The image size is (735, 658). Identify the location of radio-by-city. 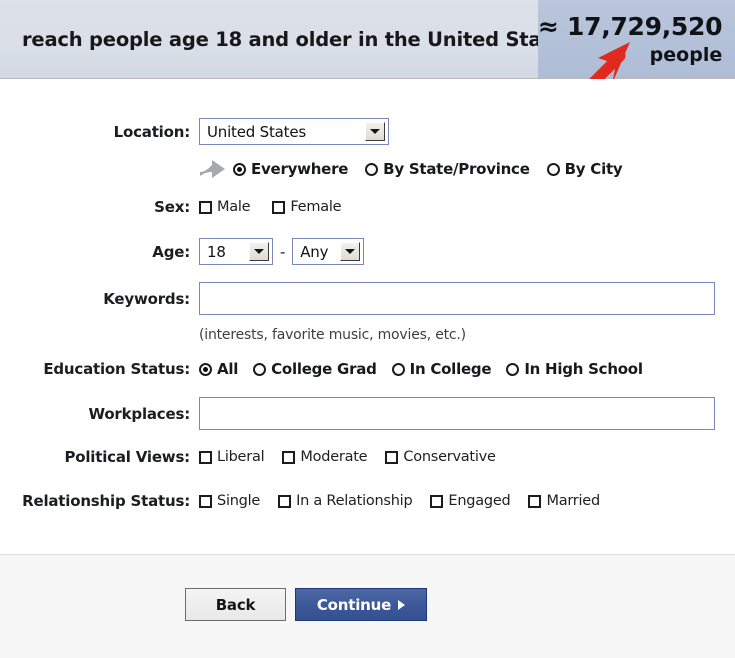
(553, 169).